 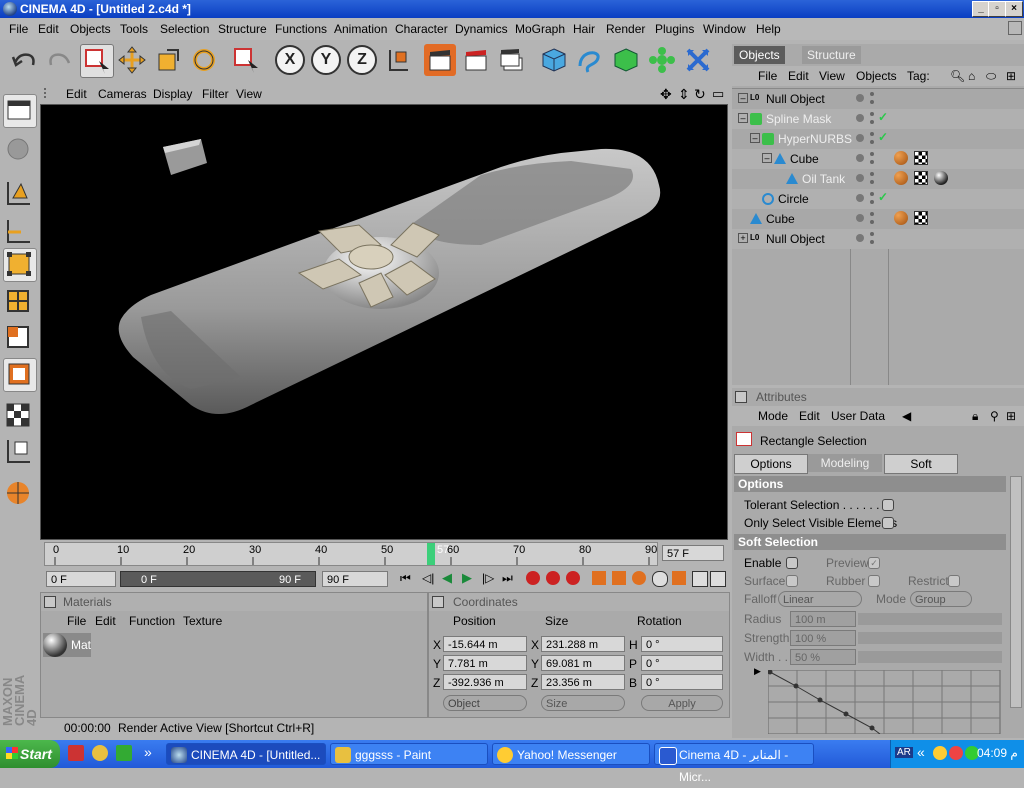 What do you see at coordinates (90, 29) in the screenshot?
I see `menu-objects: Objects` at bounding box center [90, 29].